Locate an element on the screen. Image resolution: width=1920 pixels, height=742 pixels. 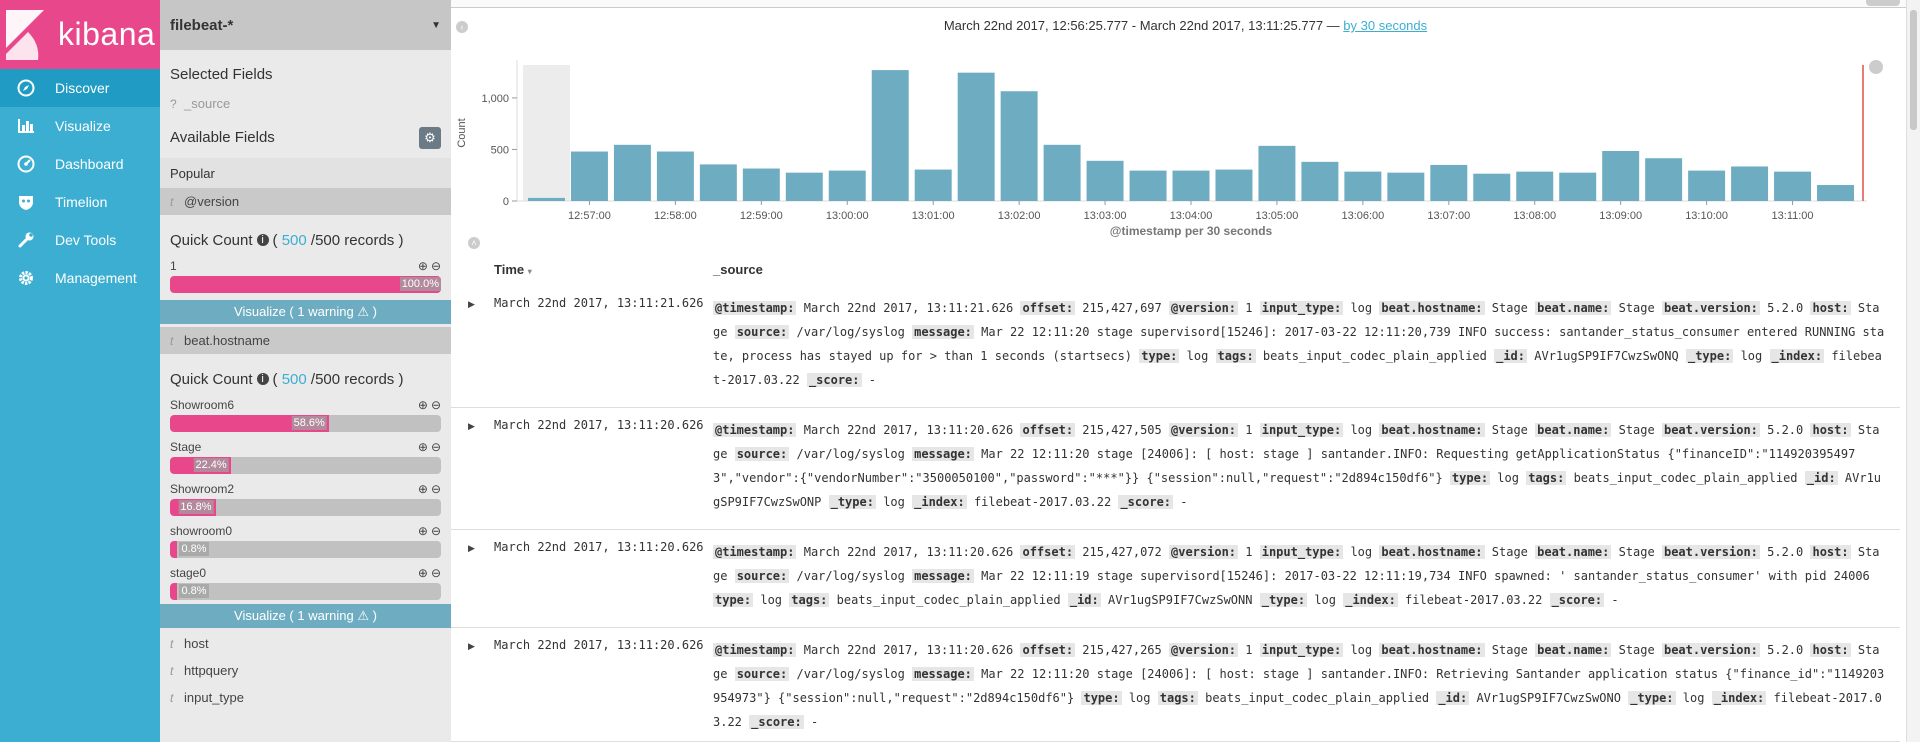
field-type-icon: t is located at coordinates (172, 670).